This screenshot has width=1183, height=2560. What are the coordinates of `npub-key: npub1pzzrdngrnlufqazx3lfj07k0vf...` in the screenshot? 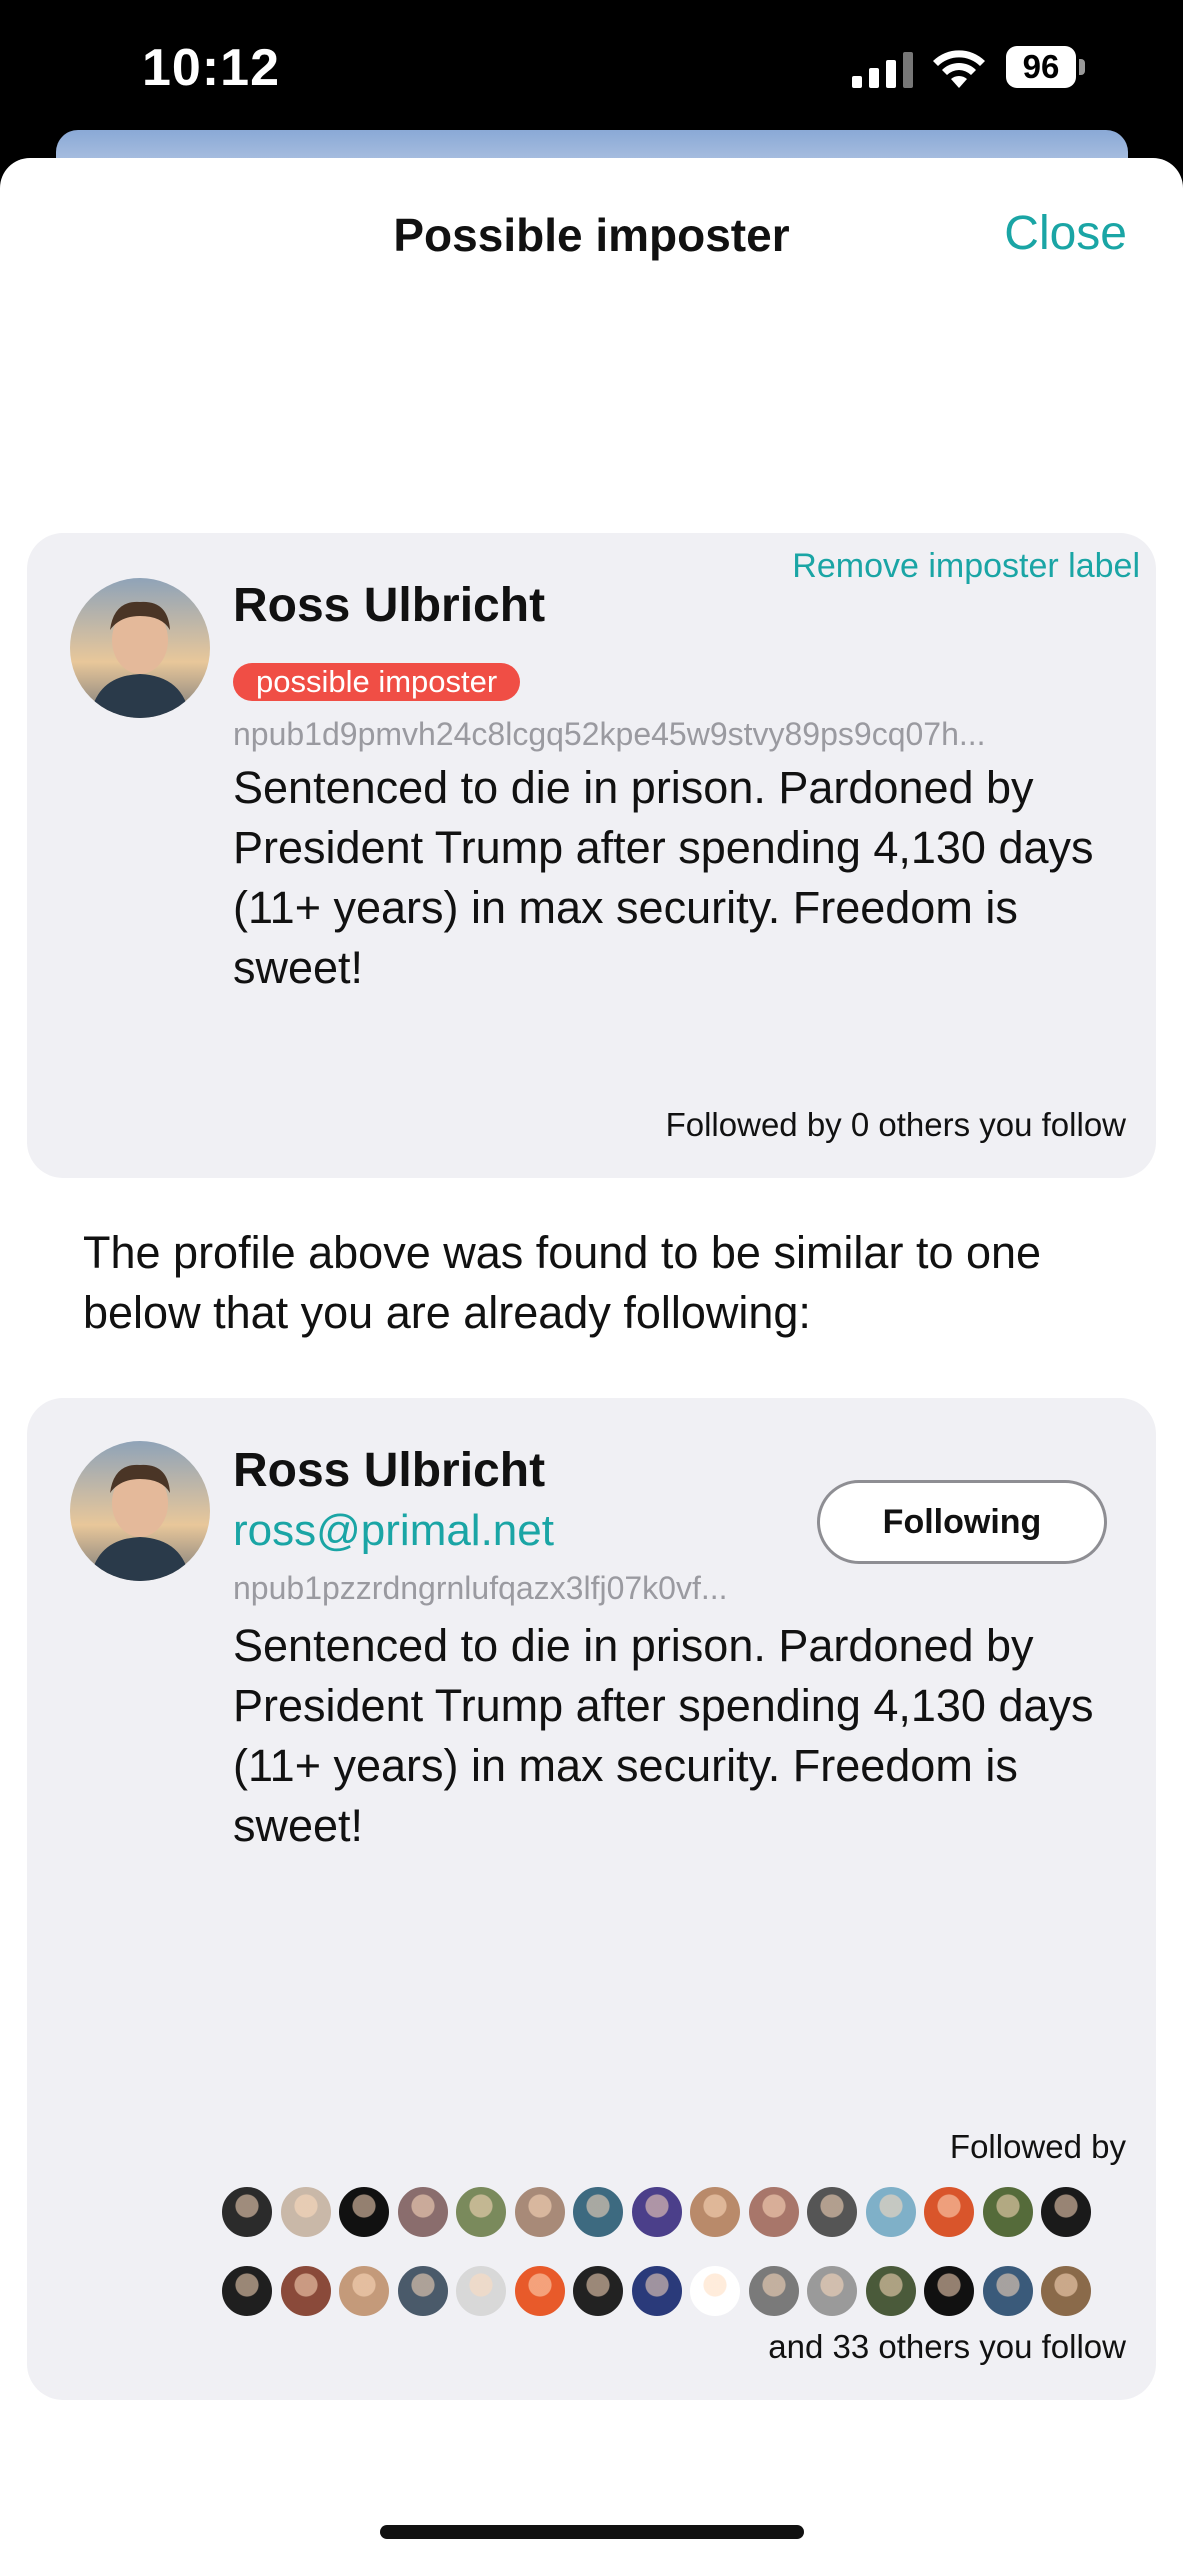 It's located at (480, 1588).